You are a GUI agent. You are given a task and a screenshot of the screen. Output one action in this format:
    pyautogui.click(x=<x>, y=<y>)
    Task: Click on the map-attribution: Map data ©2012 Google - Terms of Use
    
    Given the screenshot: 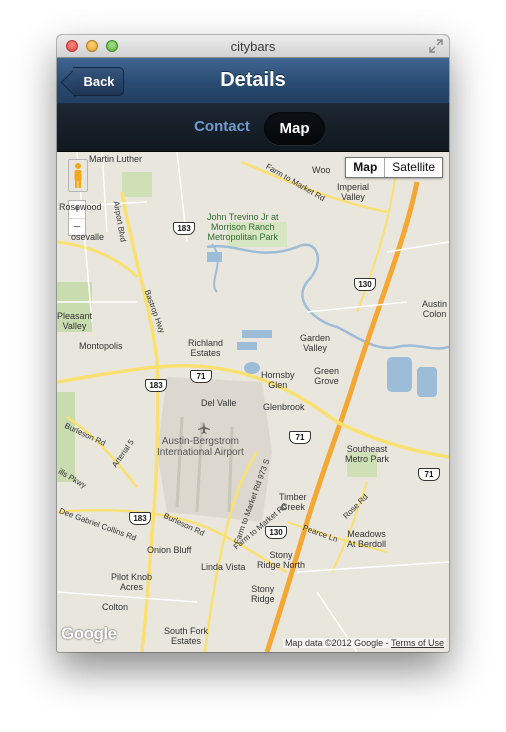 What is the action you would take?
    pyautogui.click(x=364, y=643)
    